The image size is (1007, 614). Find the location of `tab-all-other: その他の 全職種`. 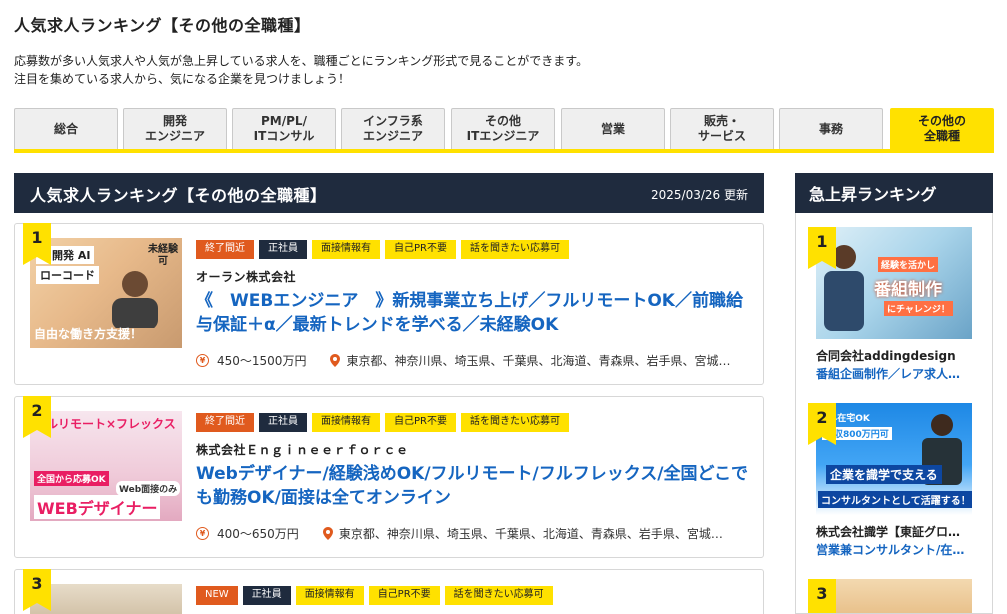

tab-all-other: その他の 全職種 is located at coordinates (942, 128).